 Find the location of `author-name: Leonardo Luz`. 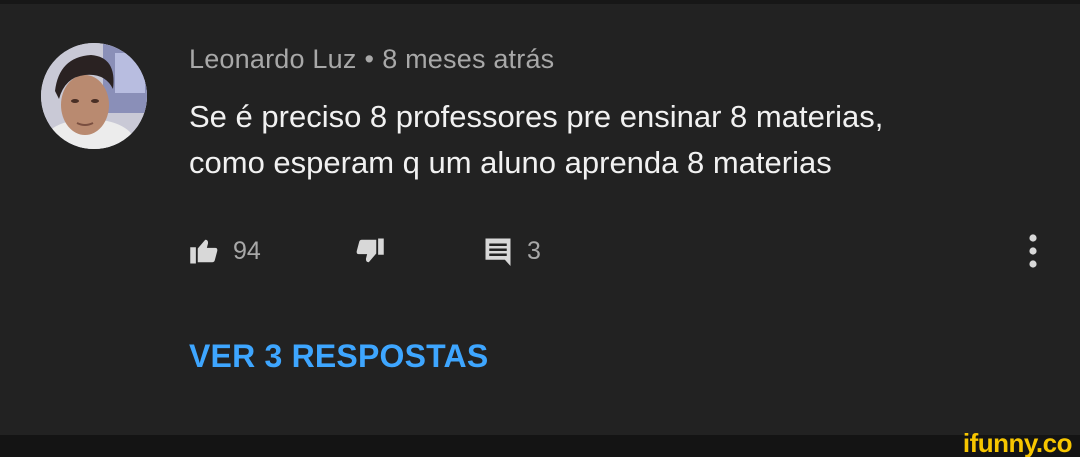

author-name: Leonardo Luz is located at coordinates (273, 59).